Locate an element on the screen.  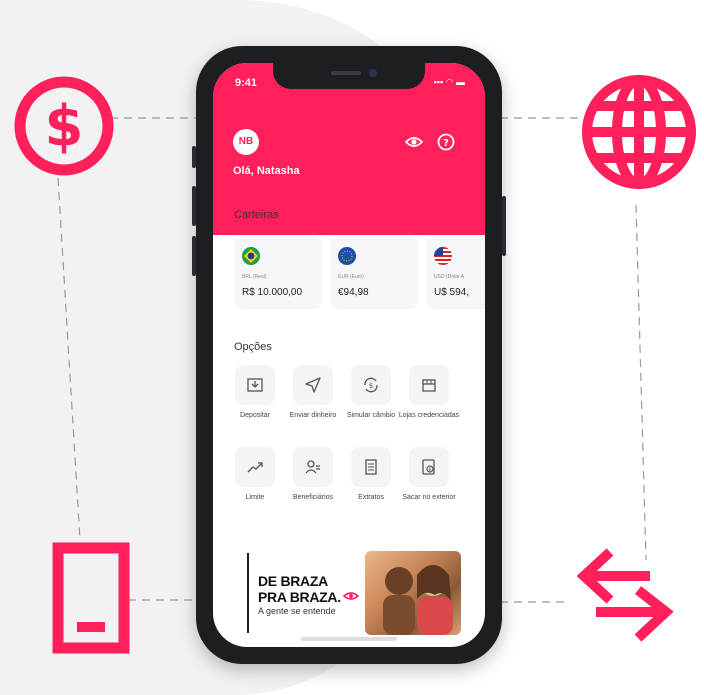
camera is located at coordinates (373, 73).